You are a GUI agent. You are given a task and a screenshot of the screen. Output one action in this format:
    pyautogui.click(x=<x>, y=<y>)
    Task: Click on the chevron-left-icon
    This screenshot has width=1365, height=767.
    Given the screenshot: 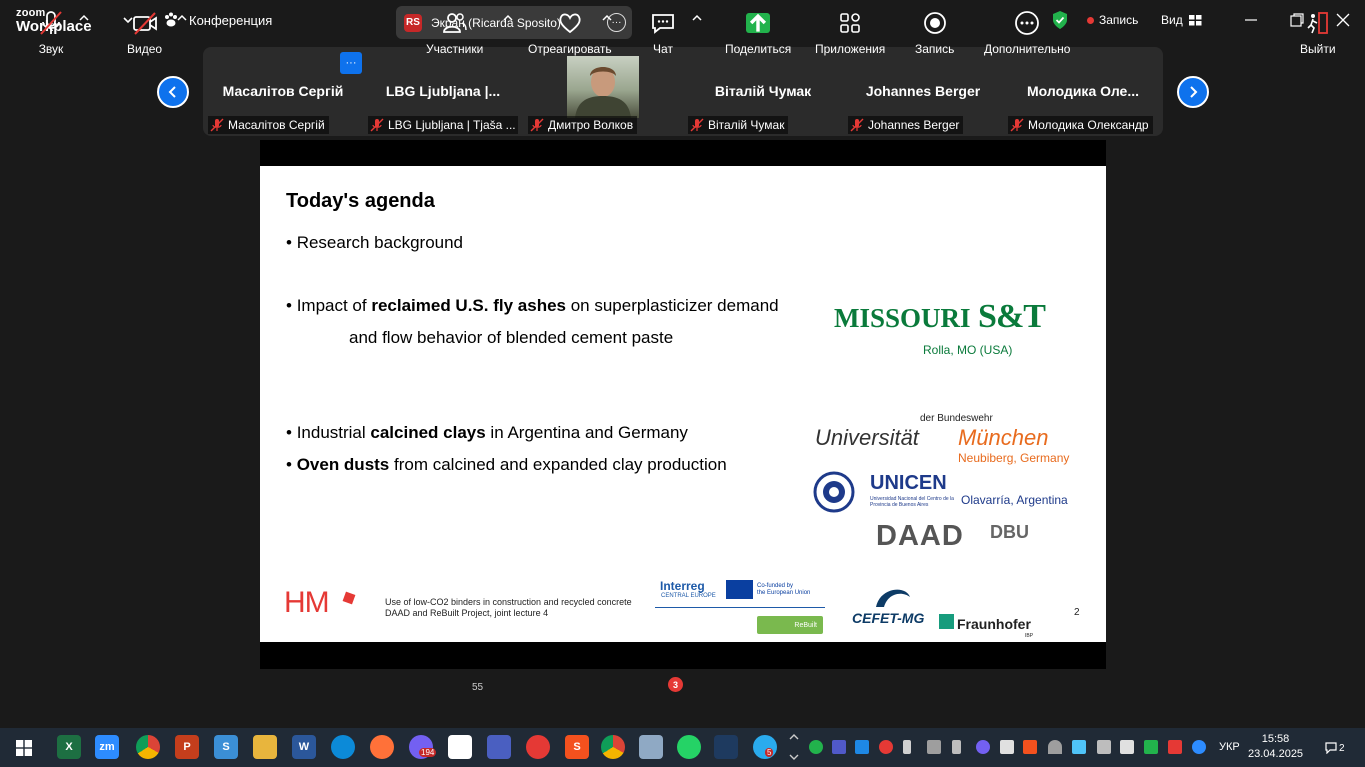 What is the action you would take?
    pyautogui.click(x=172, y=92)
    